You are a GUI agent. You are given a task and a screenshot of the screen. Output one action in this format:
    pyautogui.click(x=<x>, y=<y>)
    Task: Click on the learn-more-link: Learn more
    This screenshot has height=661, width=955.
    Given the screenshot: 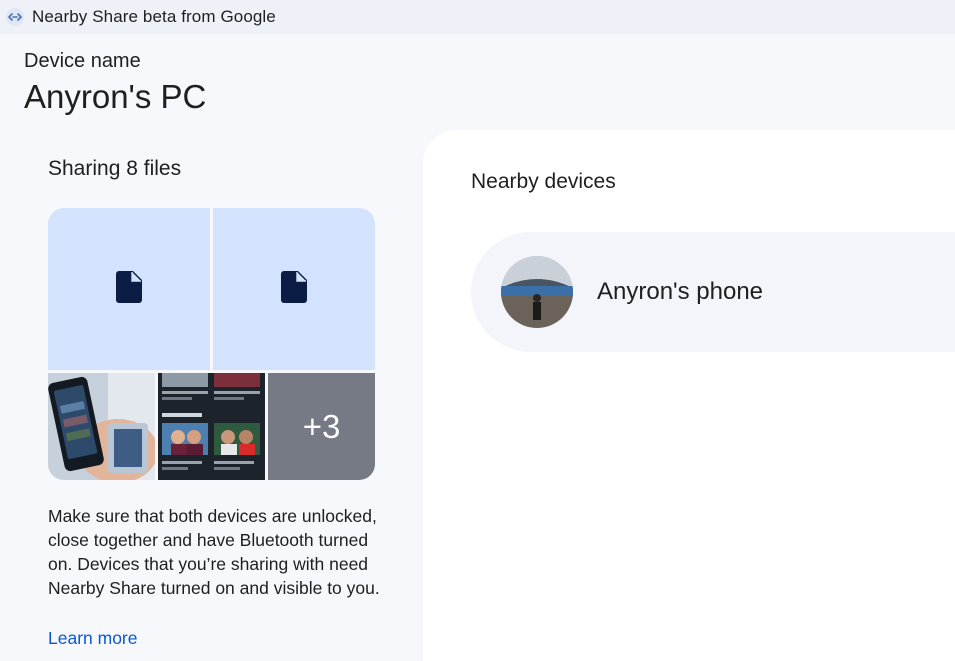 What is the action you would take?
    pyautogui.click(x=93, y=638)
    